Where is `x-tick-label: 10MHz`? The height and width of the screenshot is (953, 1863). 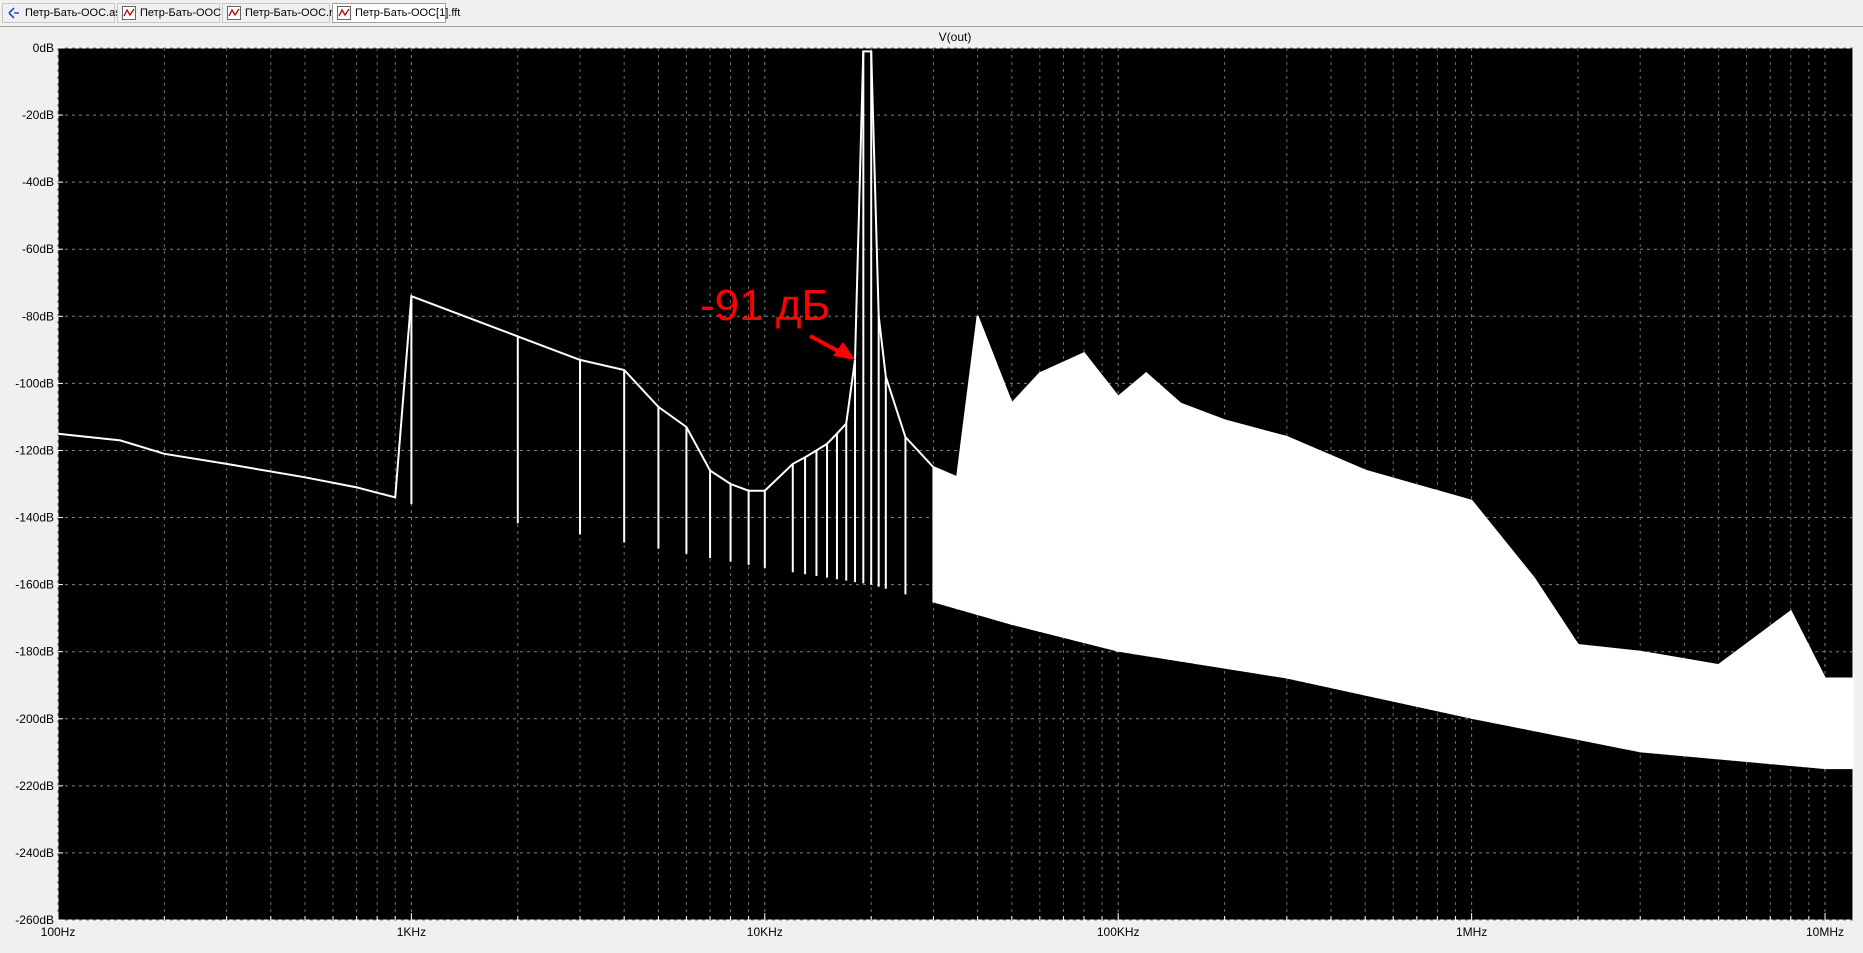
x-tick-label: 10MHz is located at coordinates (1825, 932).